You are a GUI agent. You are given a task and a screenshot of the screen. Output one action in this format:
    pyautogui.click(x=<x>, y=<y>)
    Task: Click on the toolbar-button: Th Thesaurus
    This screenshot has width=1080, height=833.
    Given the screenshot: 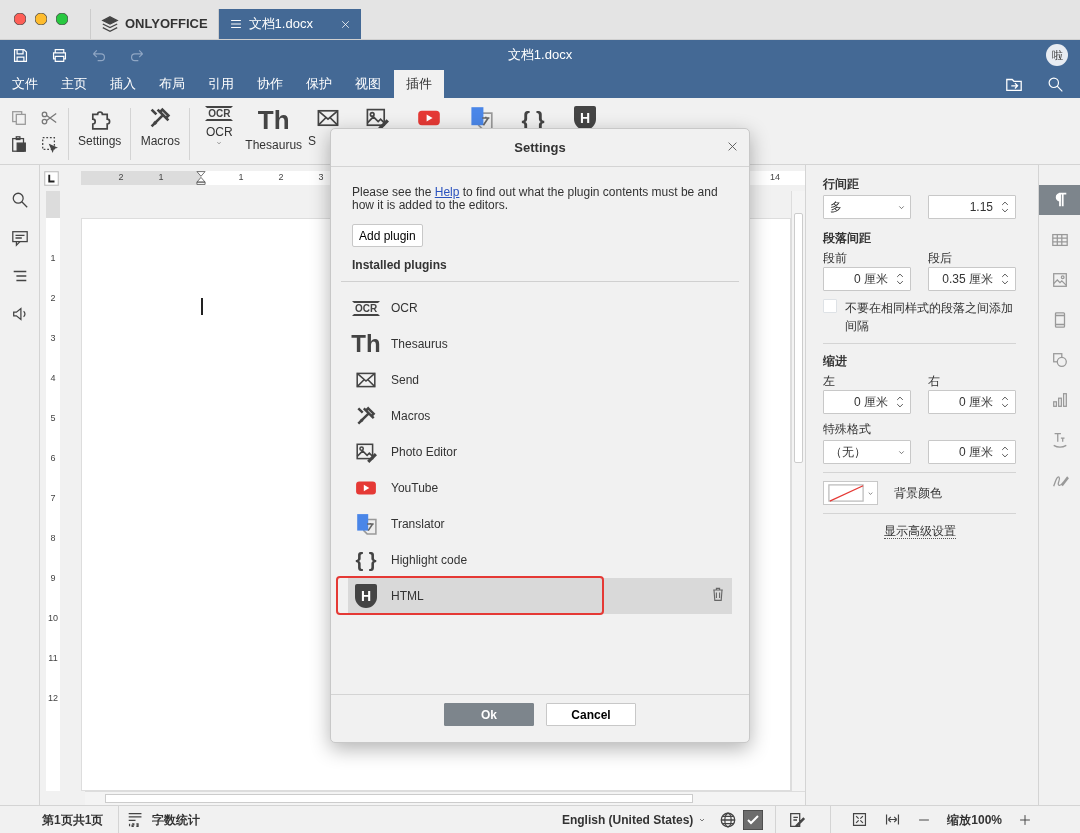 What is the action you would take?
    pyautogui.click(x=274, y=129)
    